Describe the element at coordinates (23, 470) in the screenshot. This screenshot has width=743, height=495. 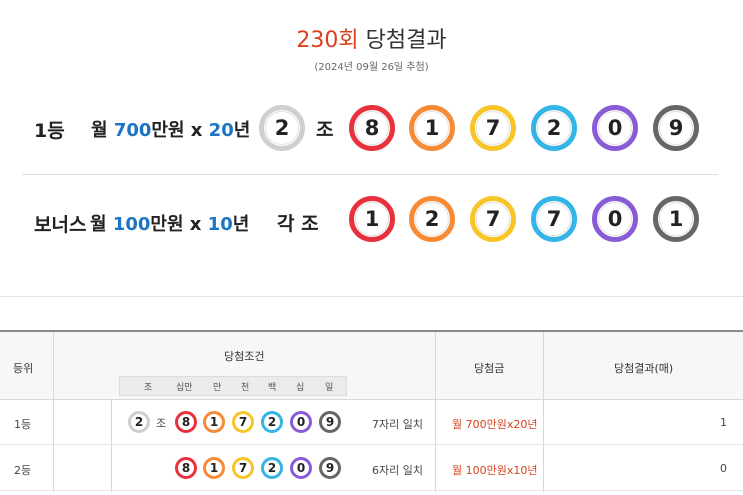
I see `row-rank: 2등` at that location.